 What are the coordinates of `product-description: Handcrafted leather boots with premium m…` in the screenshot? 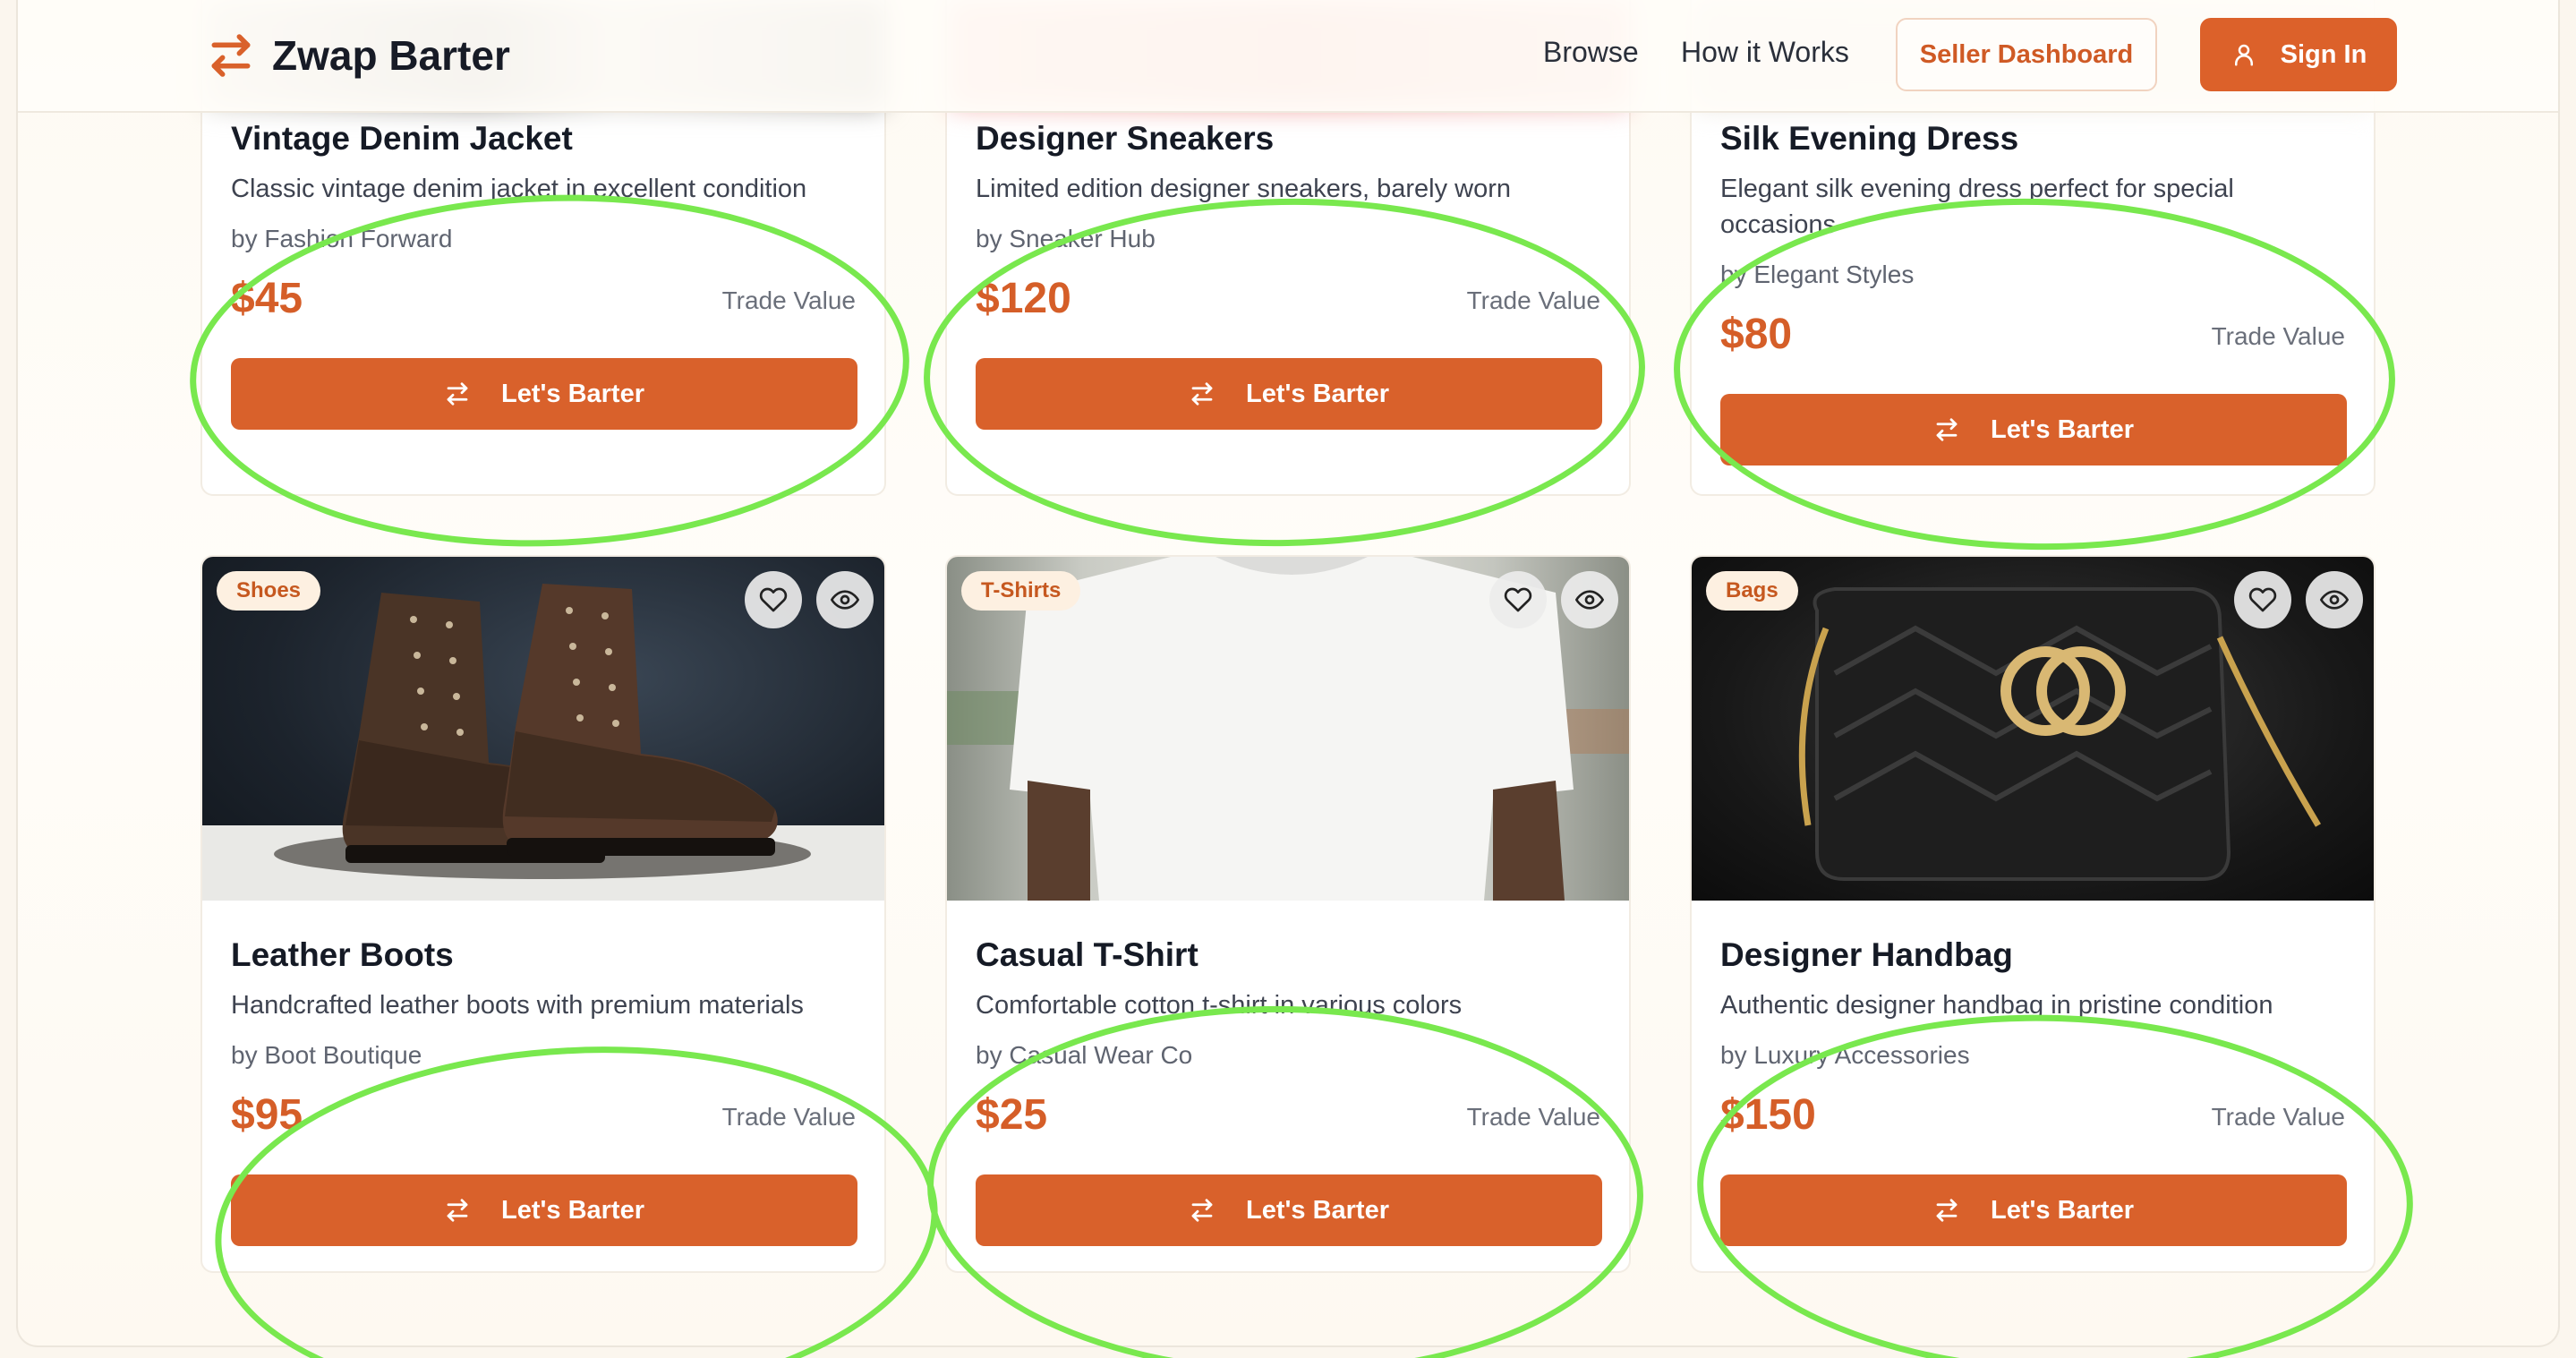 It's located at (517, 1006).